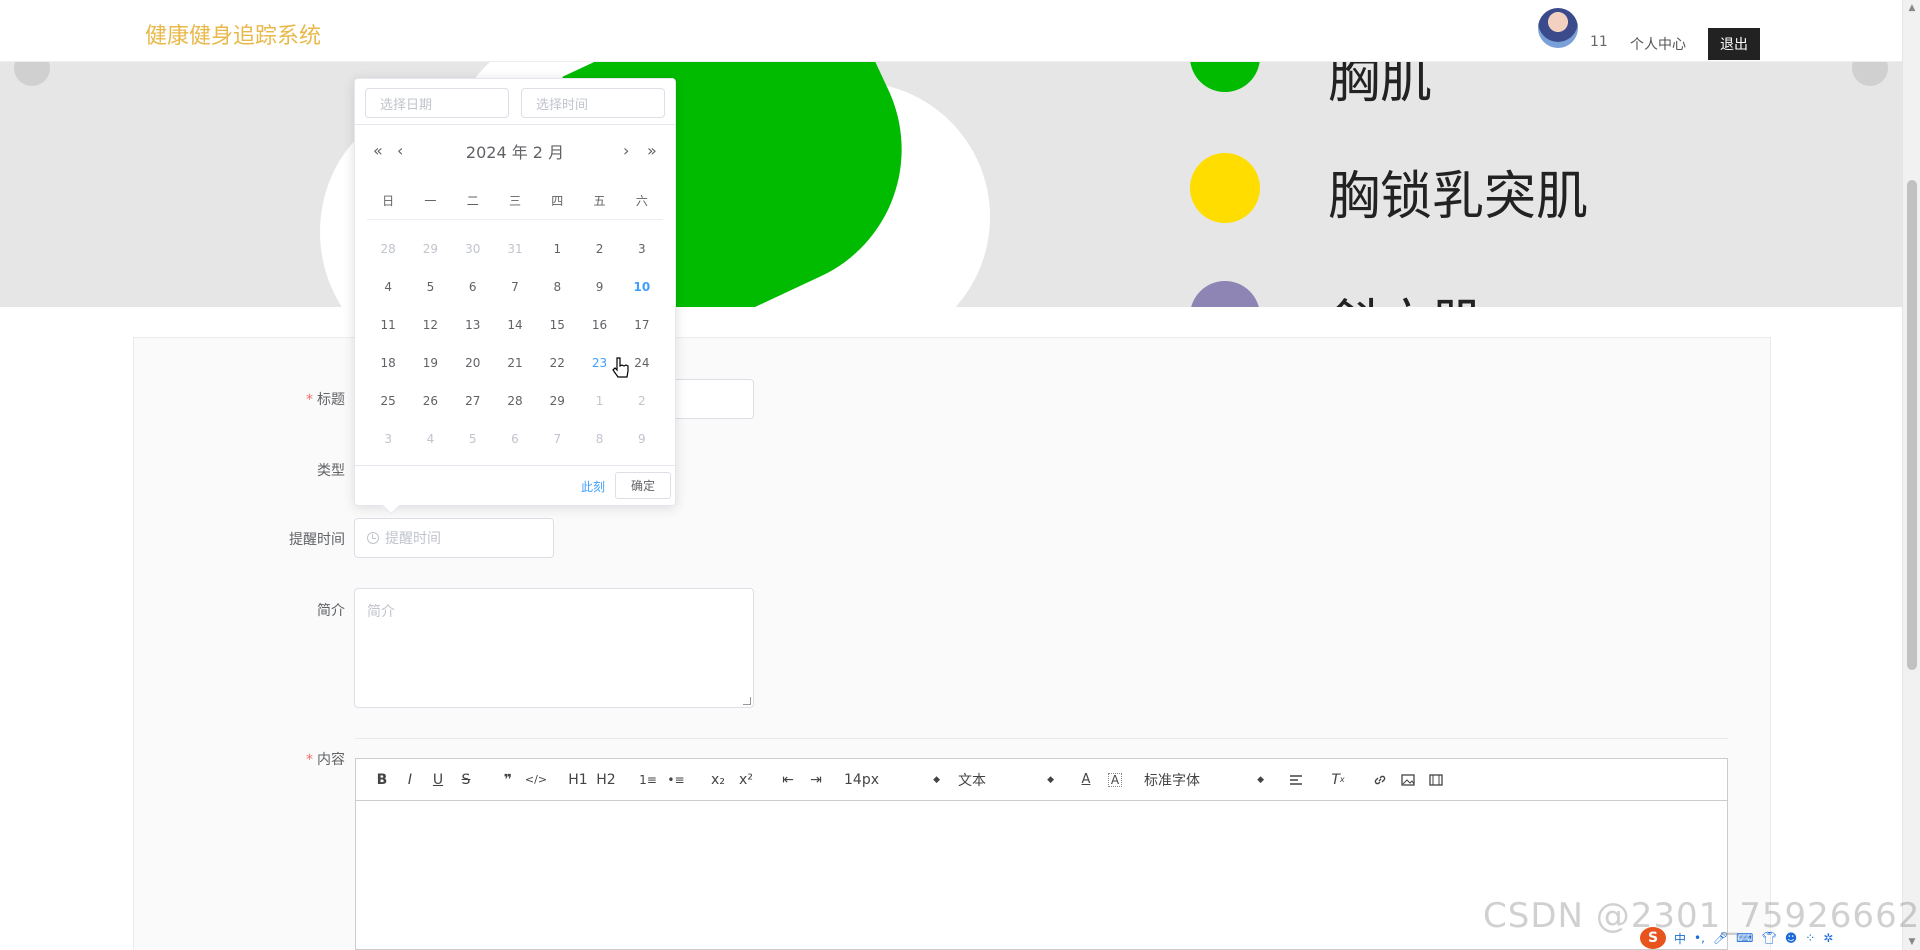 The image size is (1920, 950). I want to click on link-icon, so click(1380, 780).